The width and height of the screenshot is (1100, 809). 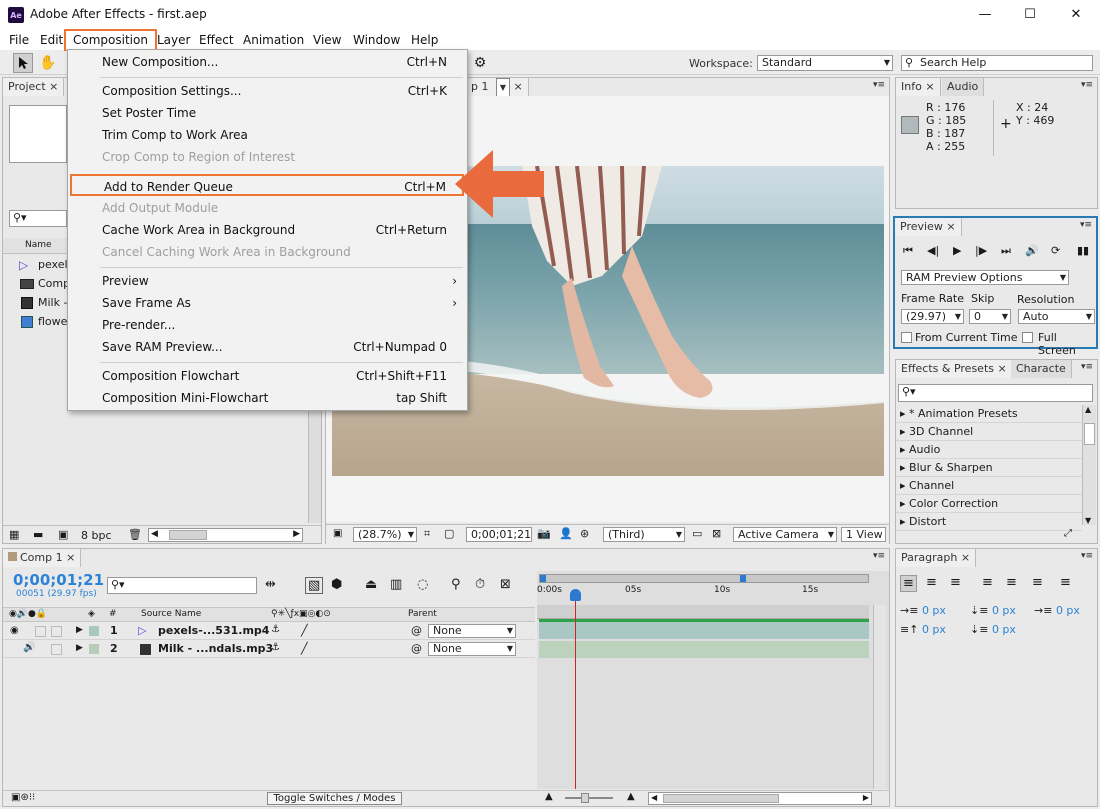 What do you see at coordinates (918, 87) in the screenshot?
I see `tab-info: Info ×` at bounding box center [918, 87].